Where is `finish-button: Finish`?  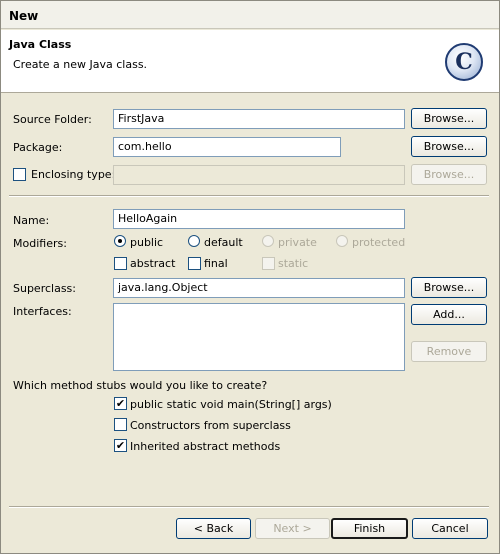
finish-button: Finish is located at coordinates (369, 528).